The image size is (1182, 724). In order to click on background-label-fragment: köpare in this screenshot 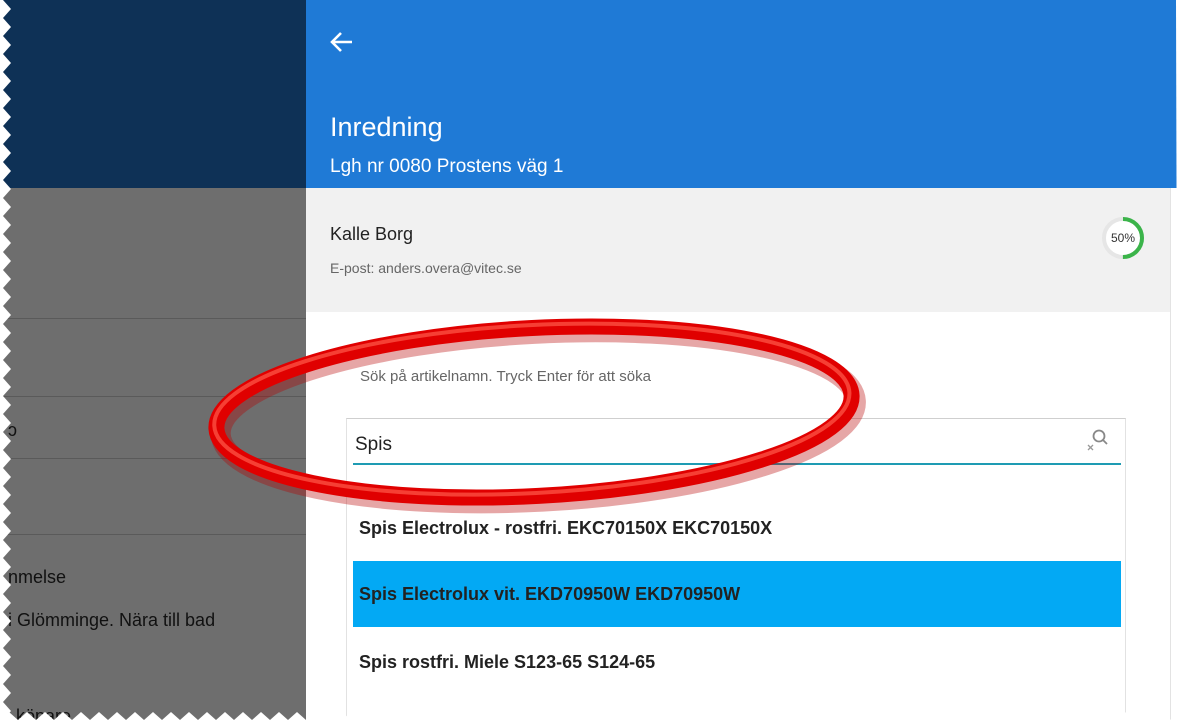, I will do `click(44, 715)`.